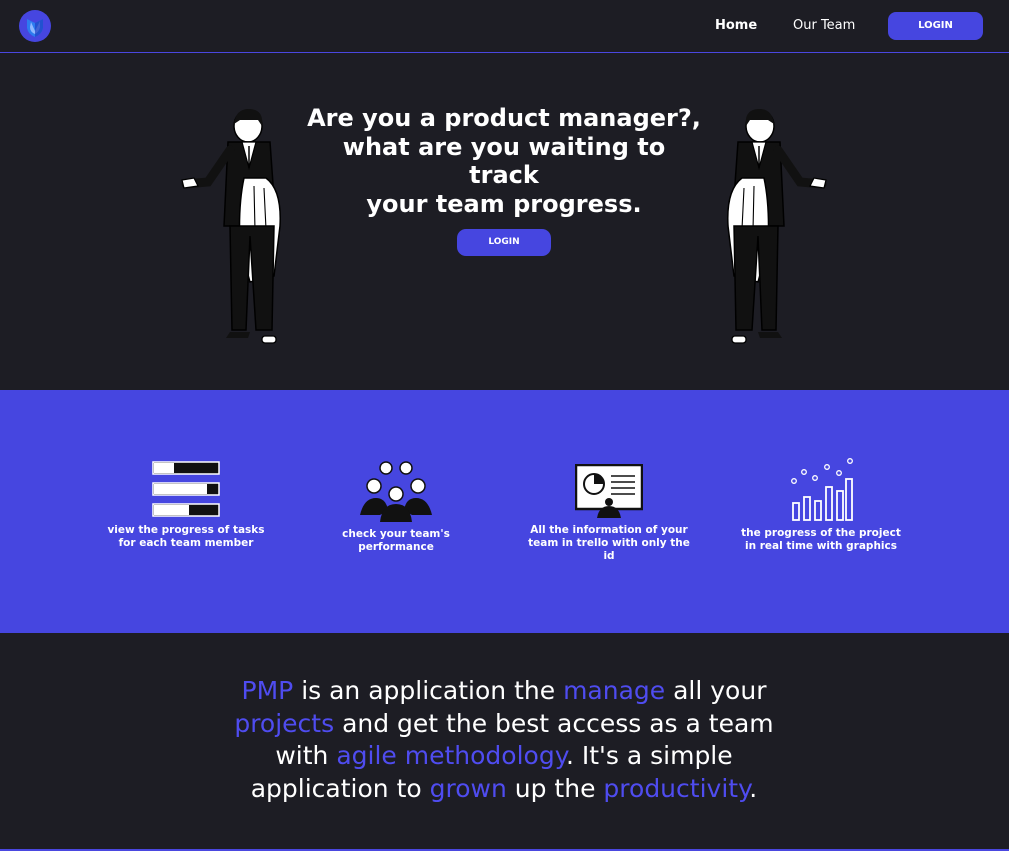 The image size is (1009, 851). What do you see at coordinates (267, 690) in the screenshot?
I see `highlight-pmp: PMP` at bounding box center [267, 690].